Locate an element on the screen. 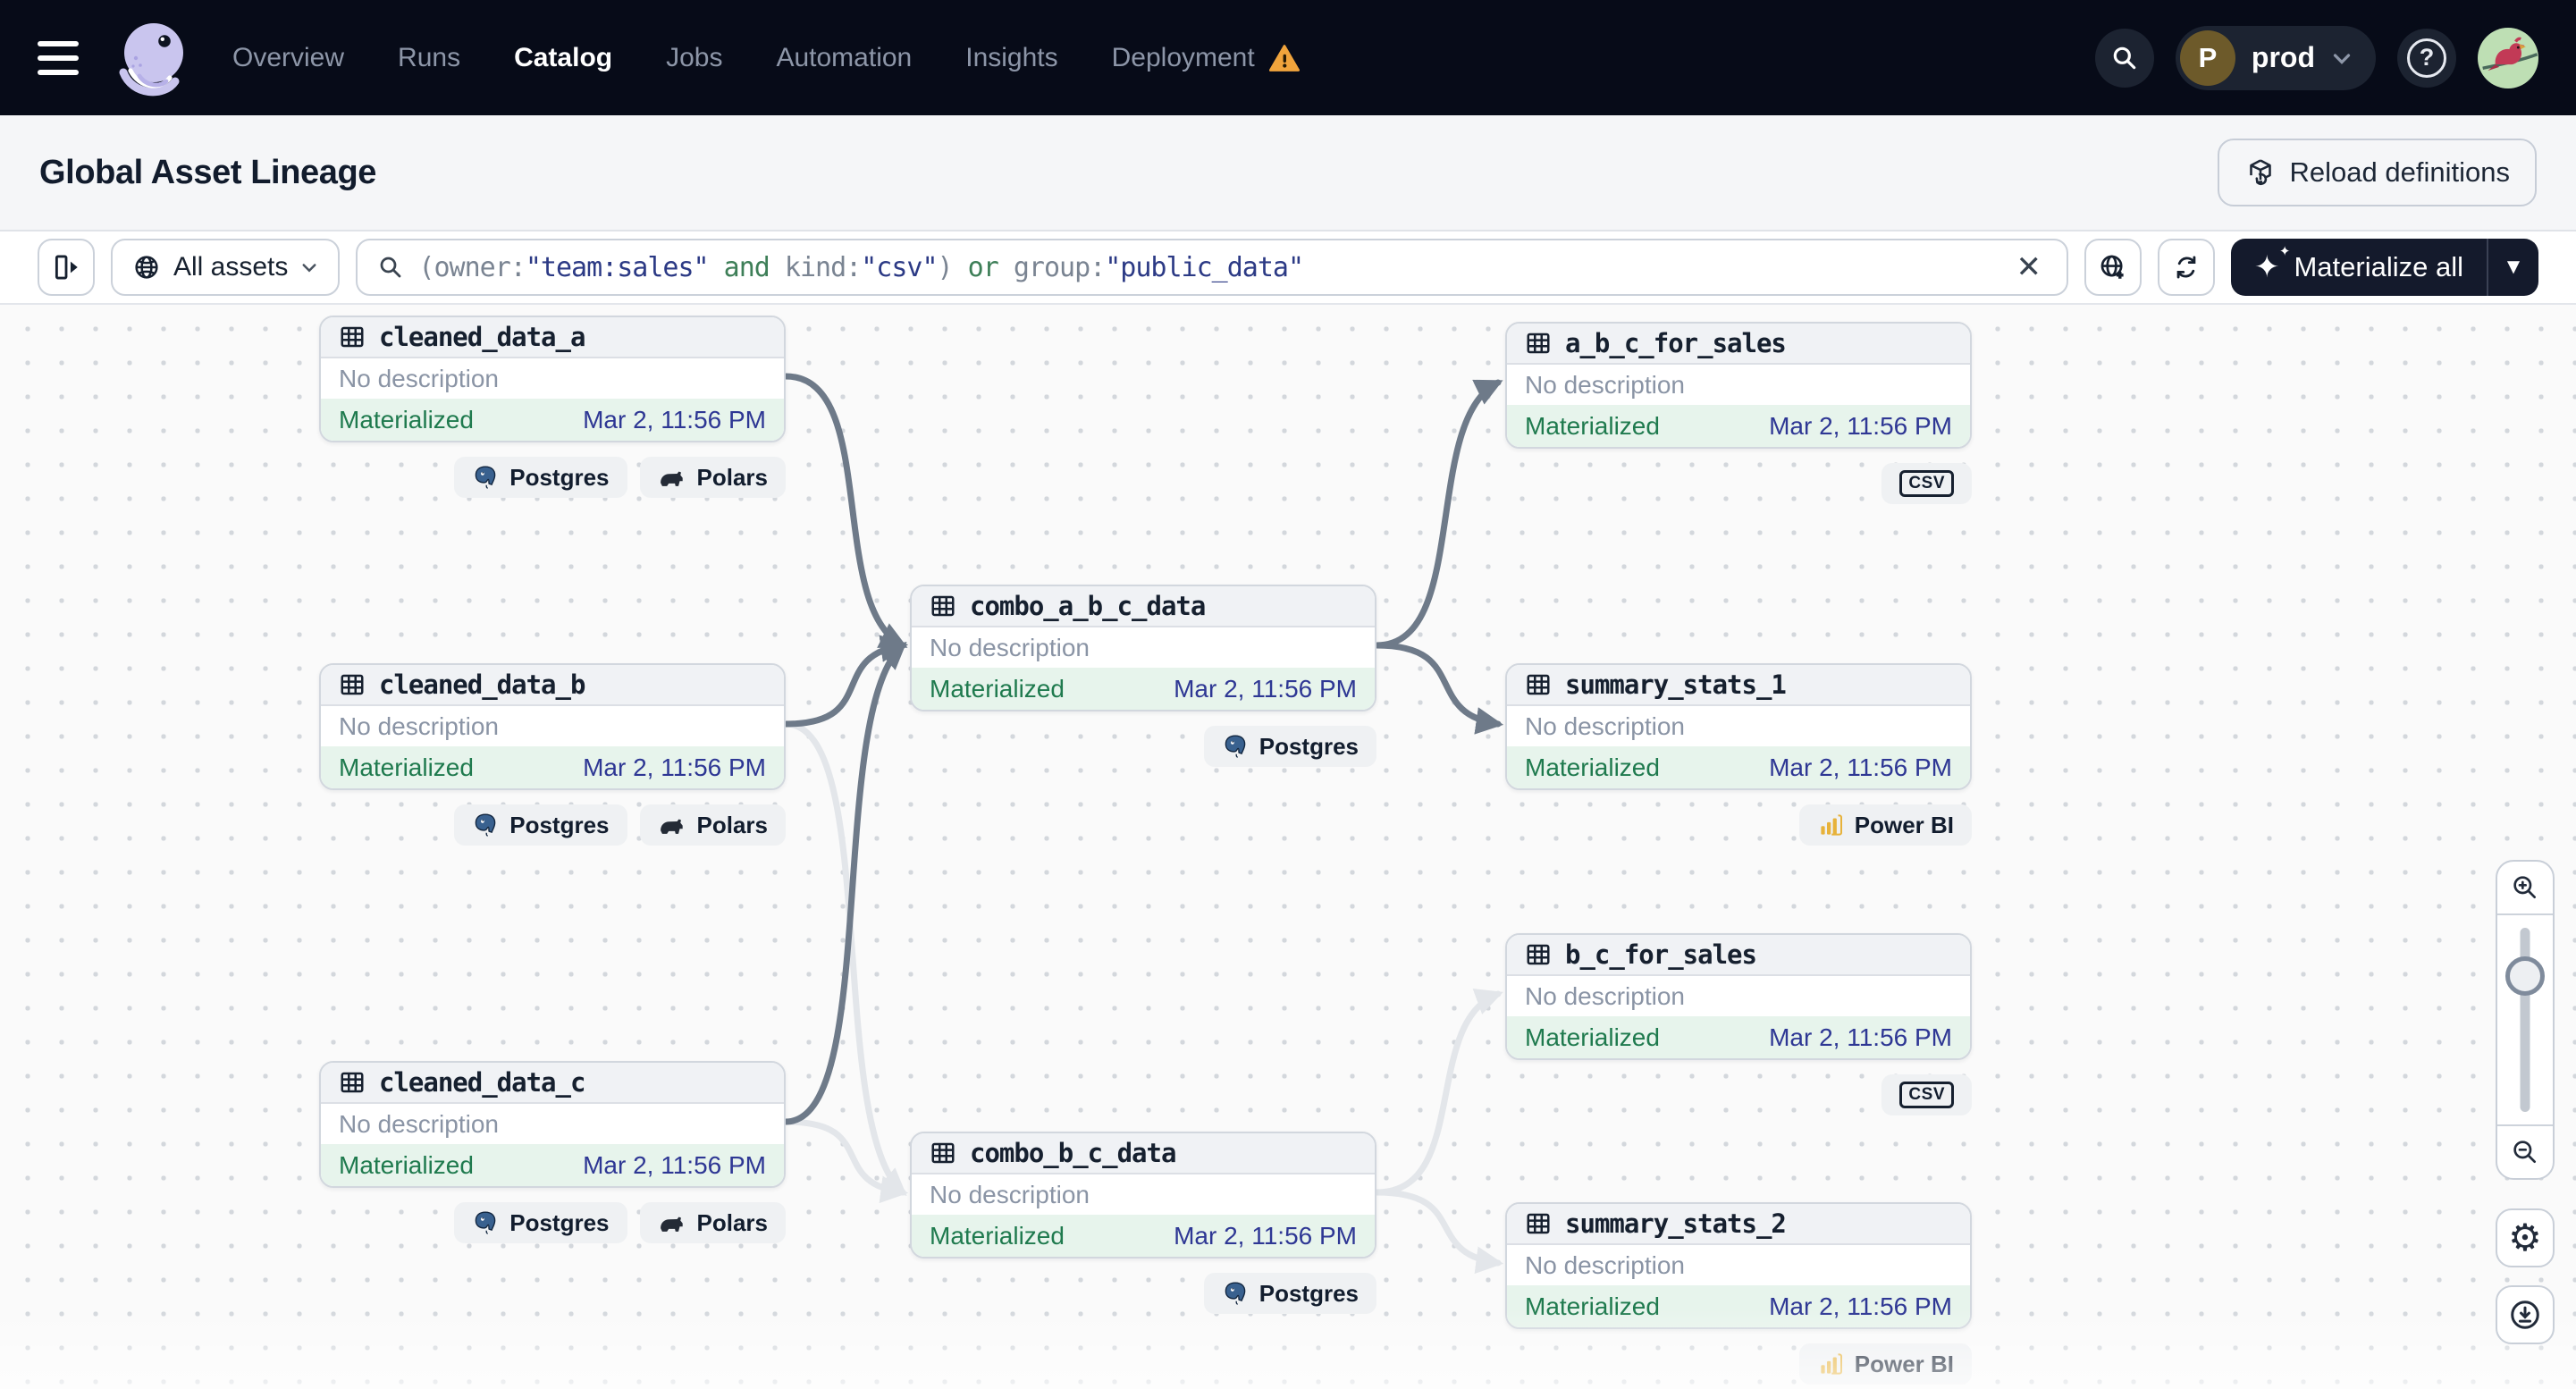 The width and height of the screenshot is (2576, 1389). graph-settings-button: ⚙ is located at coordinates (2526, 1237).